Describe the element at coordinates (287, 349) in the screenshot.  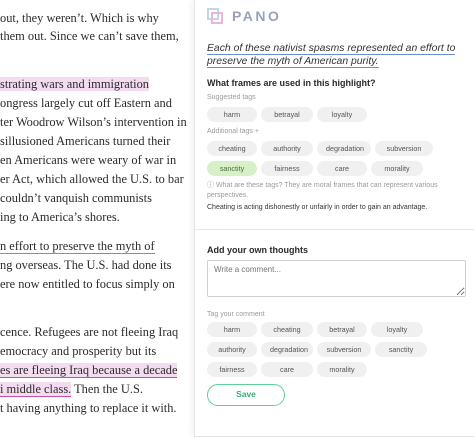
I see `comment-tag-degradation: degradation` at that location.